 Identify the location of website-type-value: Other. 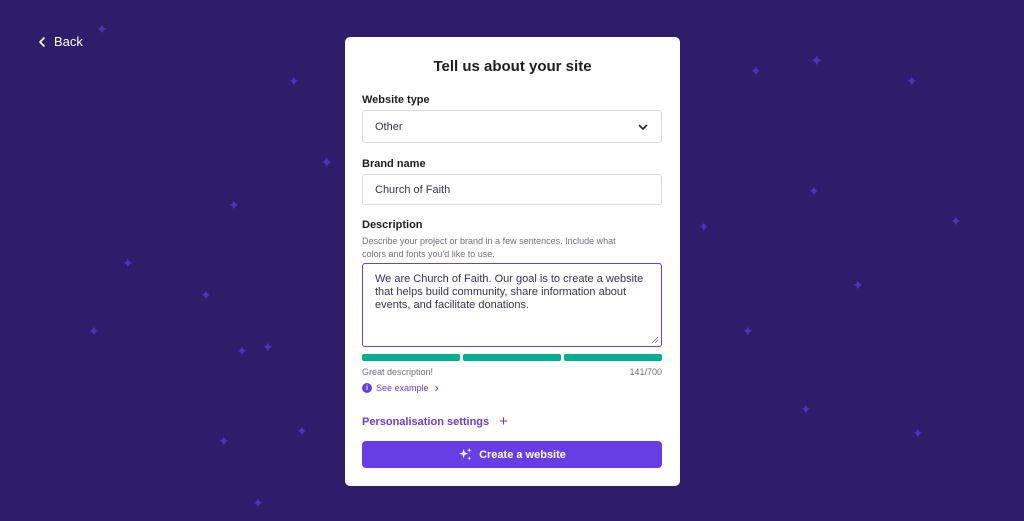
(389, 126).